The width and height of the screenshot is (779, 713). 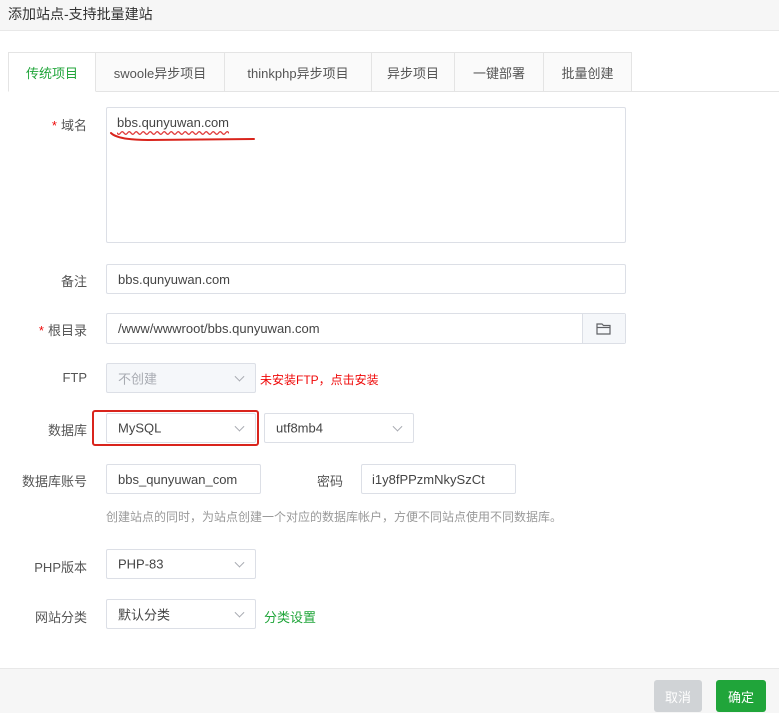 What do you see at coordinates (175, 428) in the screenshot?
I see `red-annotation-box` at bounding box center [175, 428].